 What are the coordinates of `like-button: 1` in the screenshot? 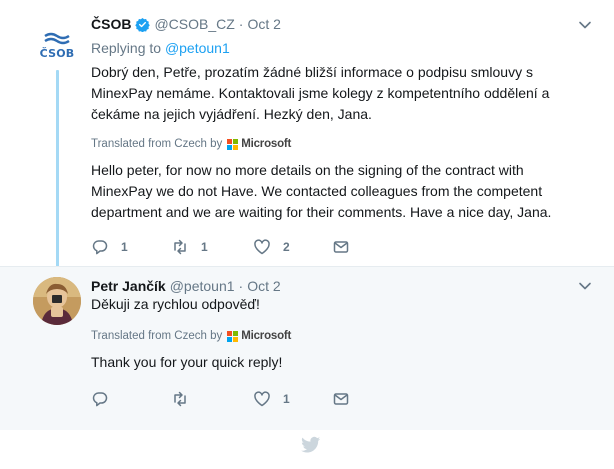 It's located at (271, 399).